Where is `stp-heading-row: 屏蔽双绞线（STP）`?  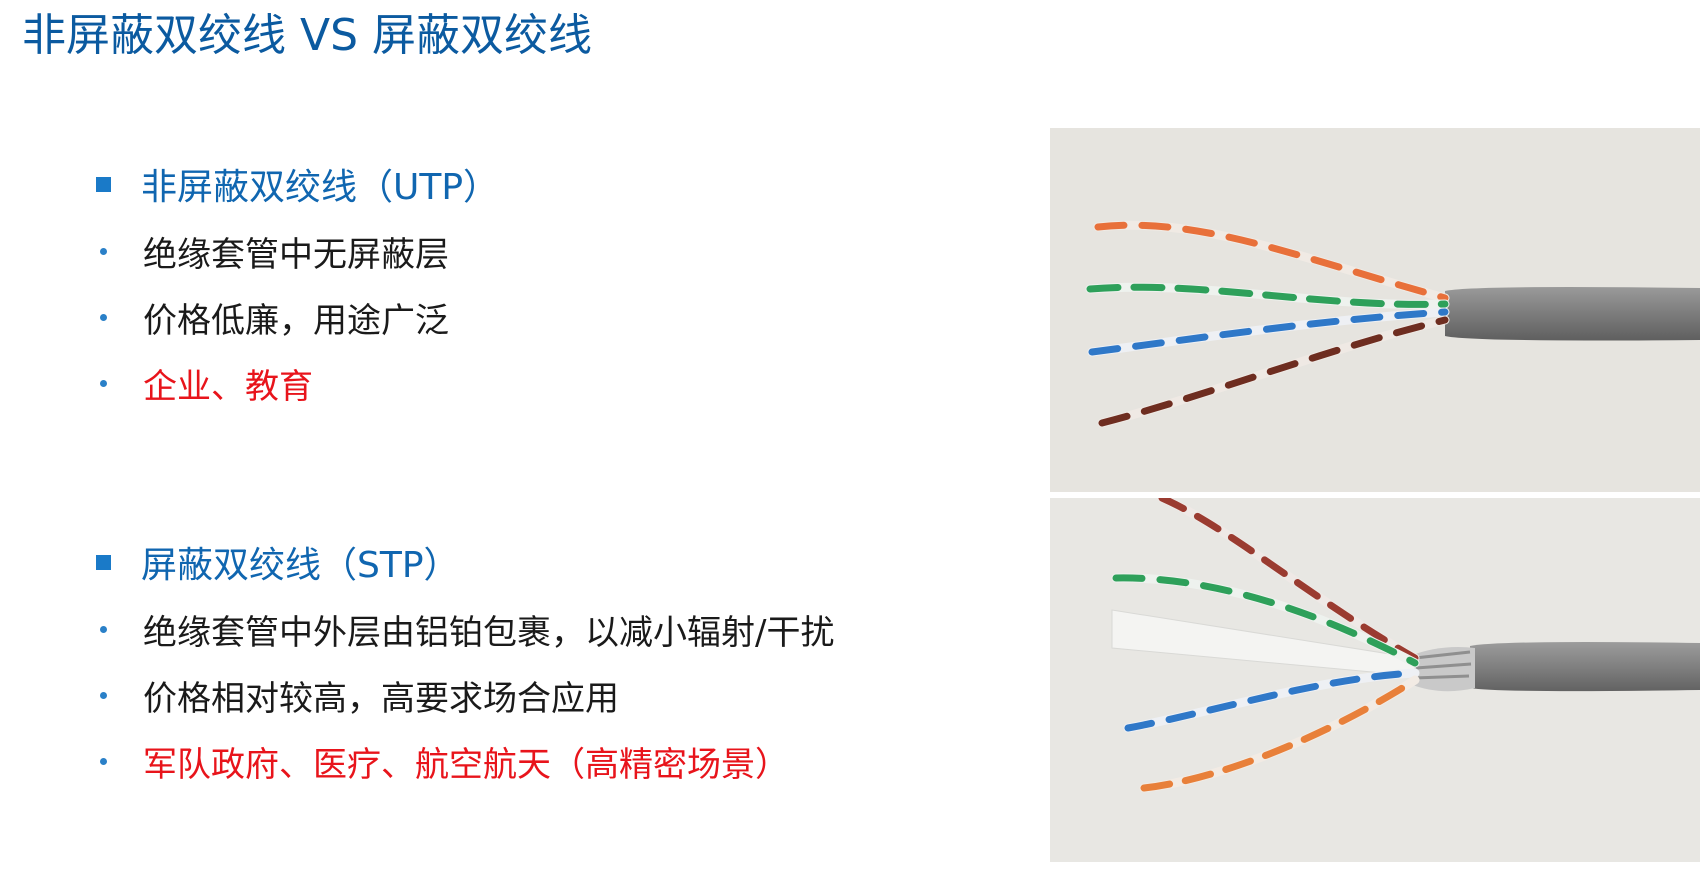 stp-heading-row: 屏蔽双绞线（STP） is located at coordinates (465, 562).